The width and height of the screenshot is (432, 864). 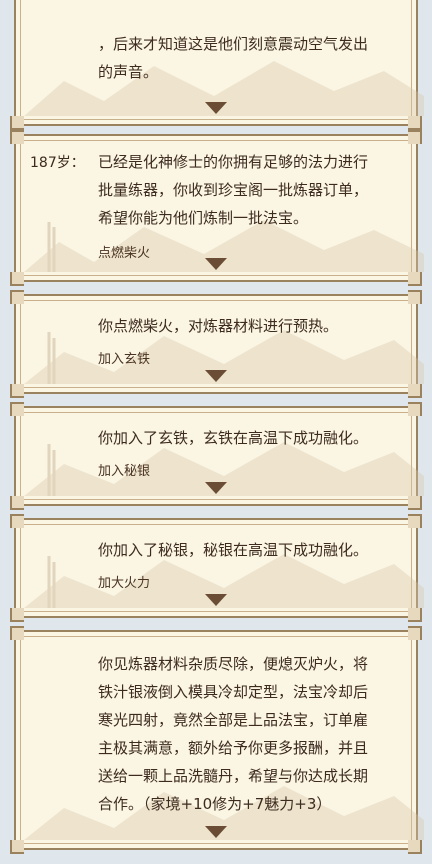 What do you see at coordinates (218, 326) in the screenshot?
I see `event-text: 你点燃柴火，对炼器材料进行预热。` at bounding box center [218, 326].